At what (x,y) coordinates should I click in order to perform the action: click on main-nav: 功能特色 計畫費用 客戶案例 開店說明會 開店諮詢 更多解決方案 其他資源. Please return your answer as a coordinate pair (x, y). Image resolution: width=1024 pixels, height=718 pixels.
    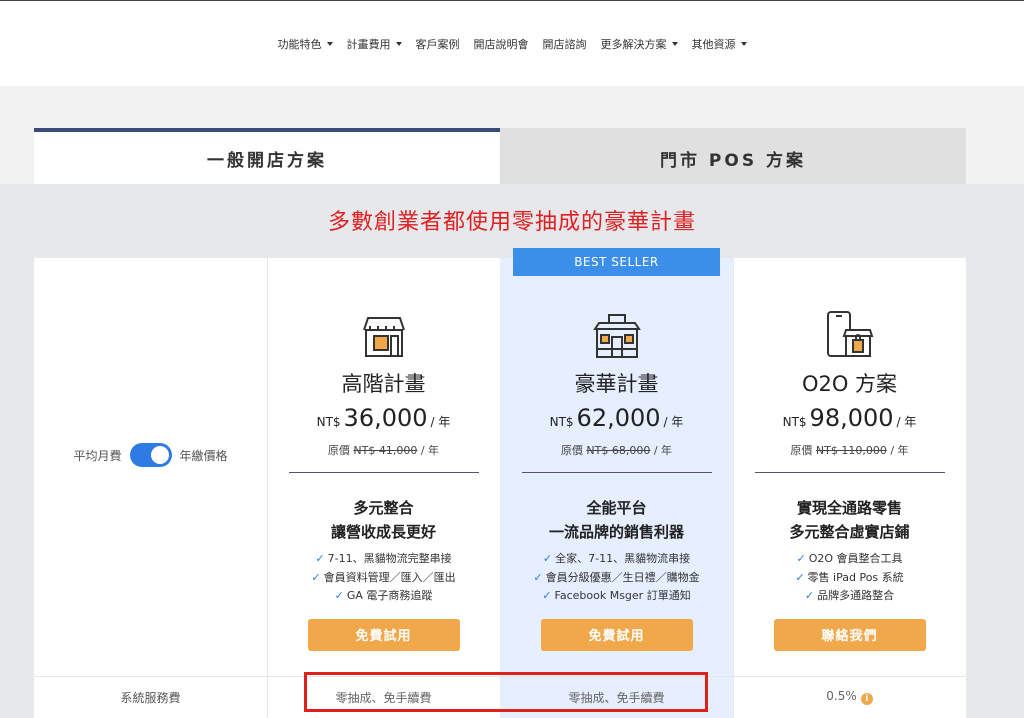
    Looking at the image, I should click on (512, 44).